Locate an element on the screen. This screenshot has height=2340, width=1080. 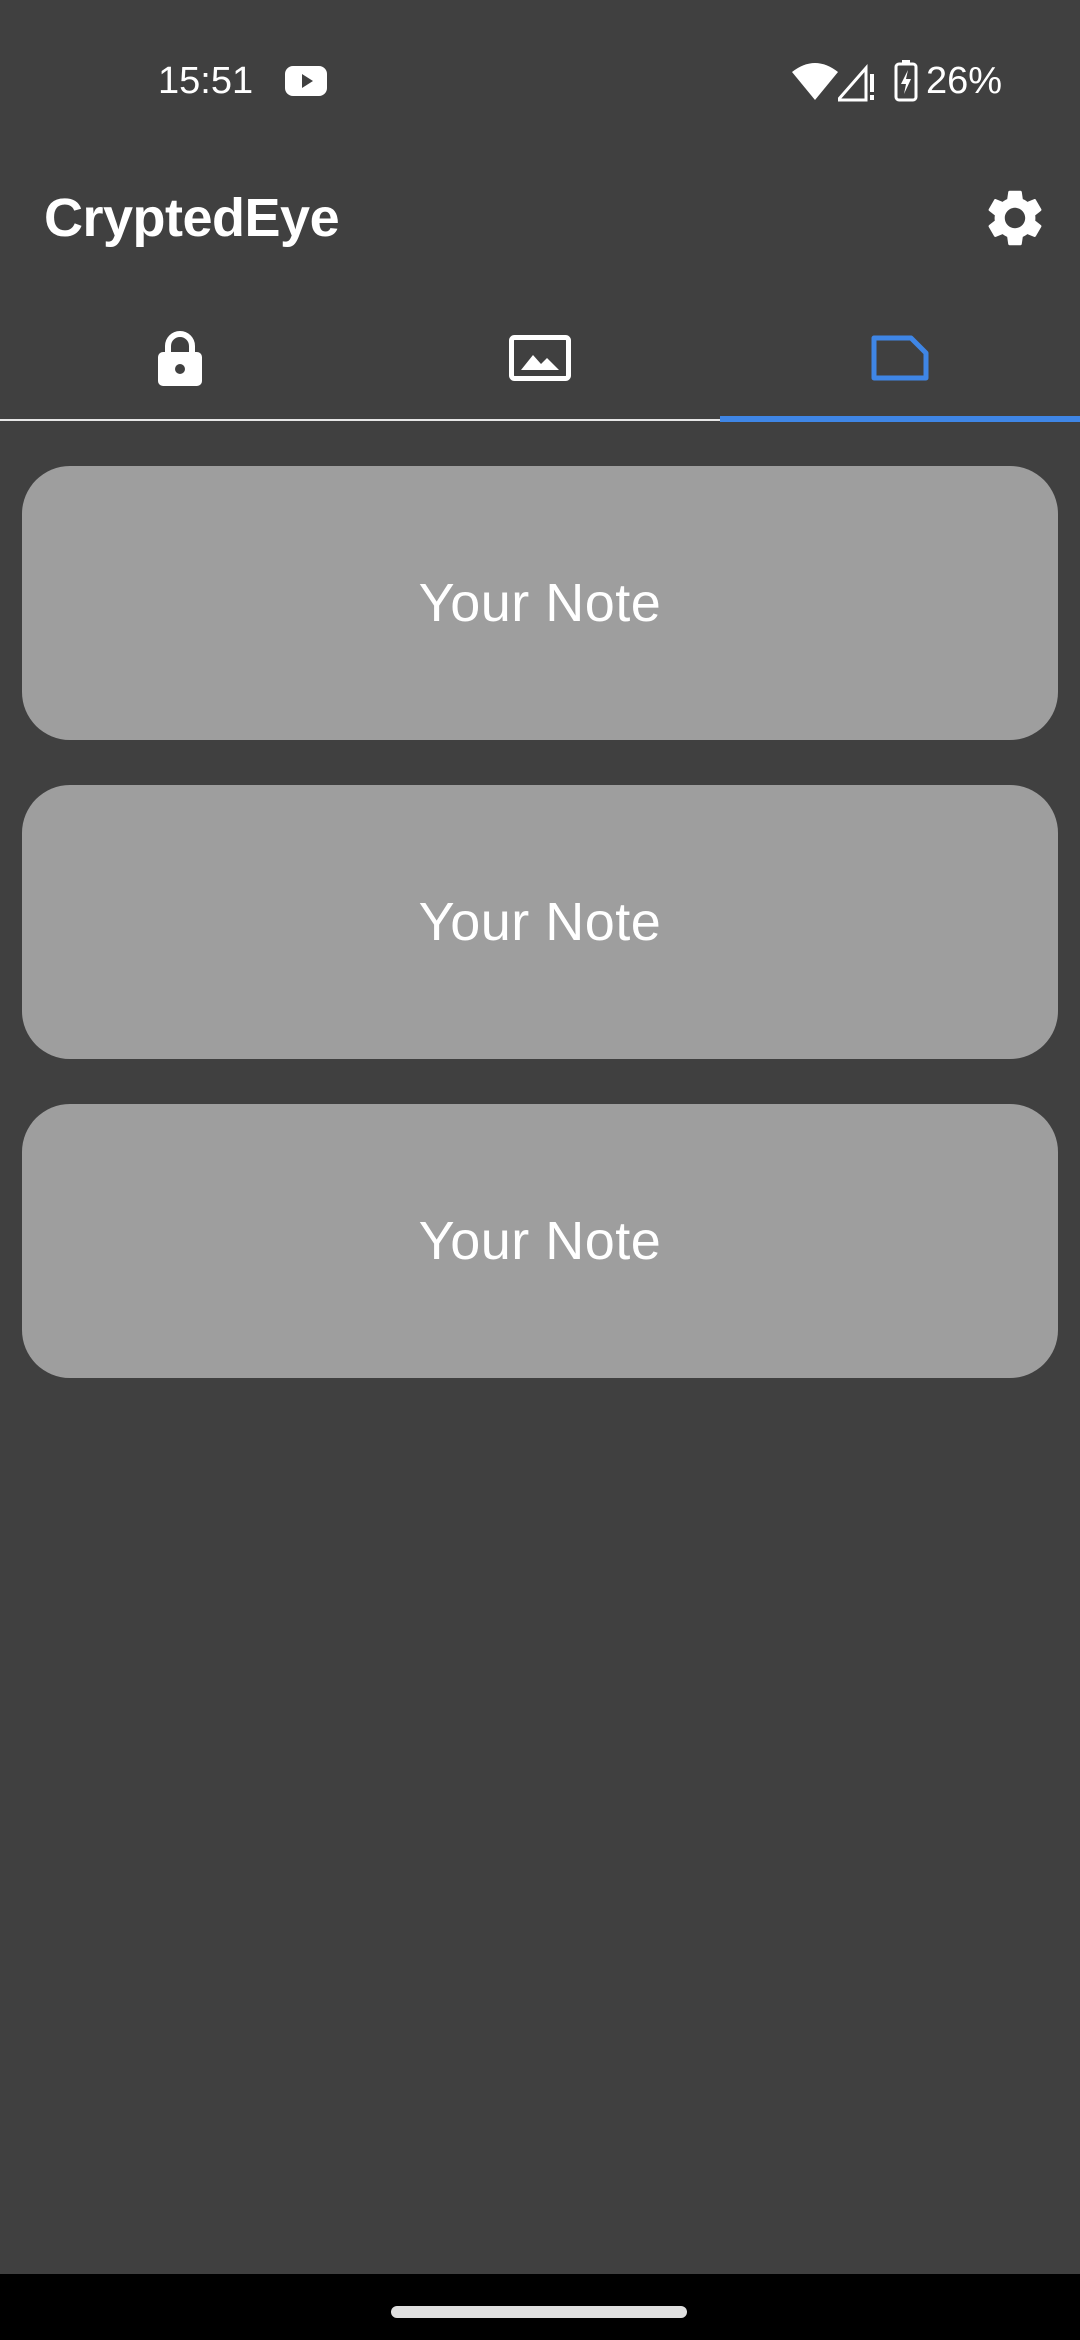
signal-icon is located at coordinates (856, 83).